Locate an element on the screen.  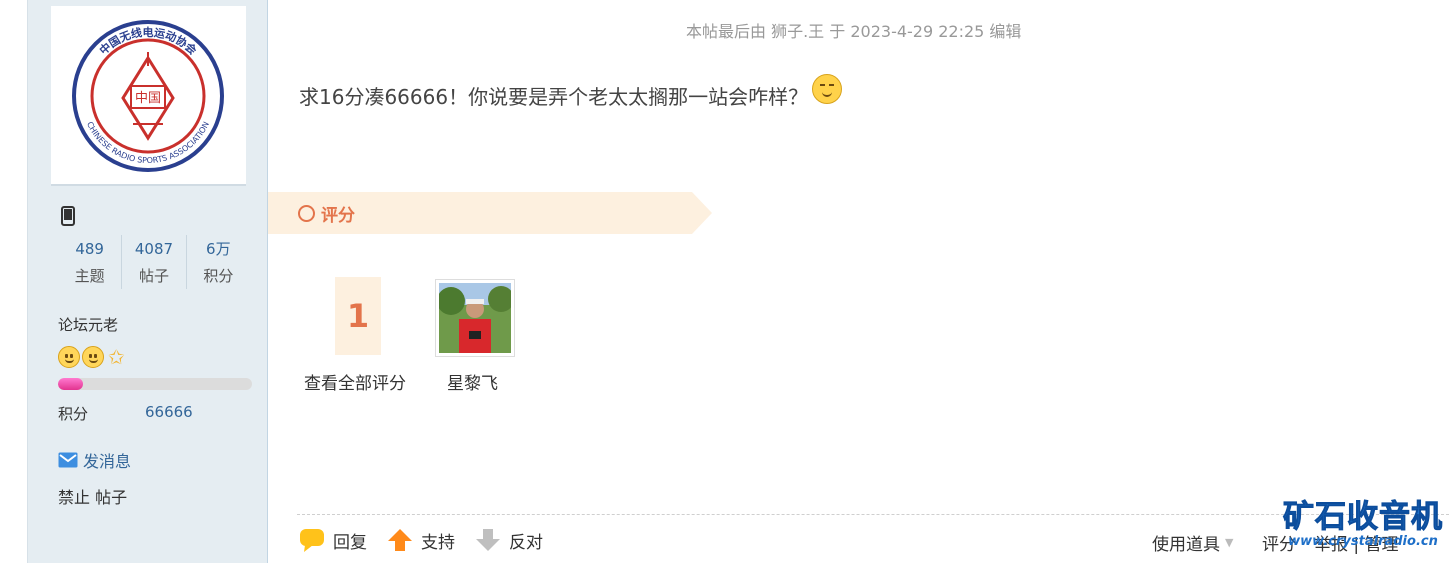
star-icon: ✩ is located at coordinates (116, 357).